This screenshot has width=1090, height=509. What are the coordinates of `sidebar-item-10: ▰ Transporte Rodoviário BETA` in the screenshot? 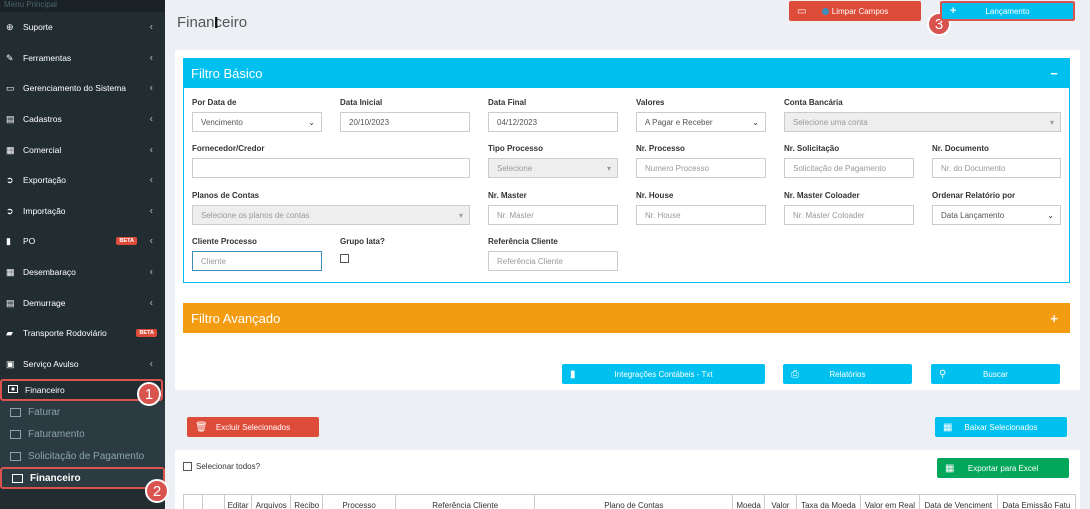 It's located at (82, 333).